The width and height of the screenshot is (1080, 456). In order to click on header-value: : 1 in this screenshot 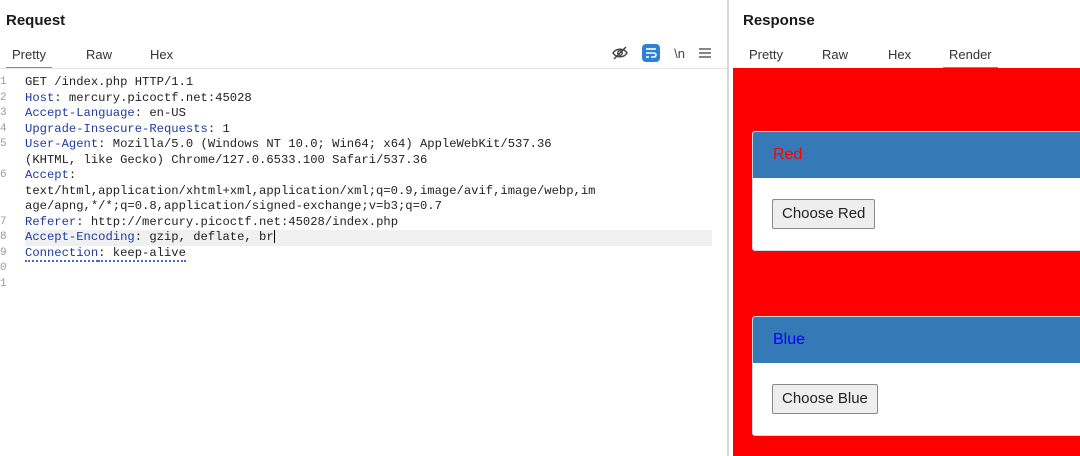, I will do `click(218, 128)`.